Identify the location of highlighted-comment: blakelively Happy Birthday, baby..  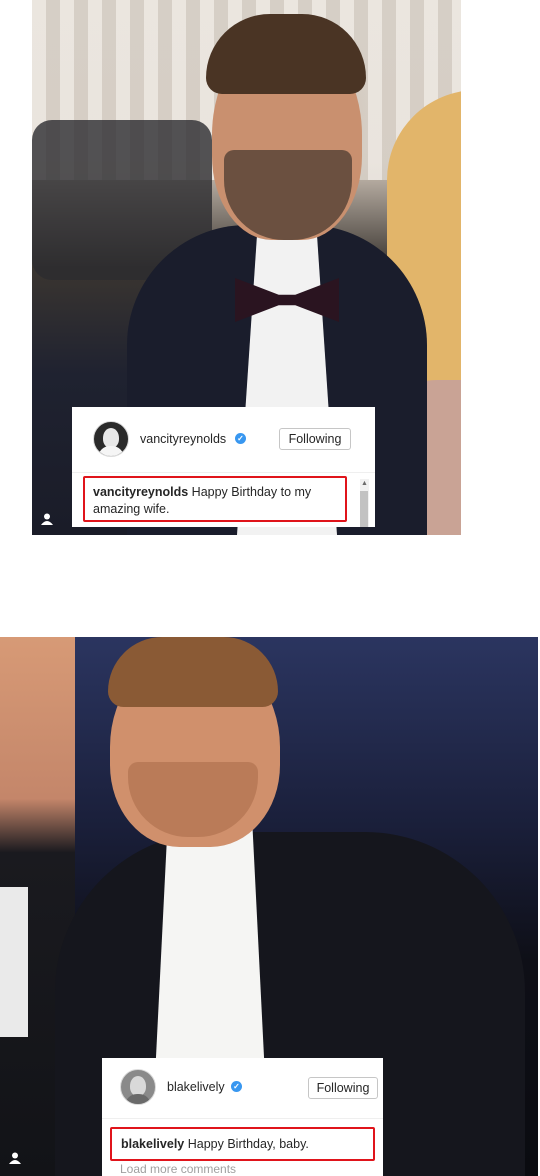
(242, 1144).